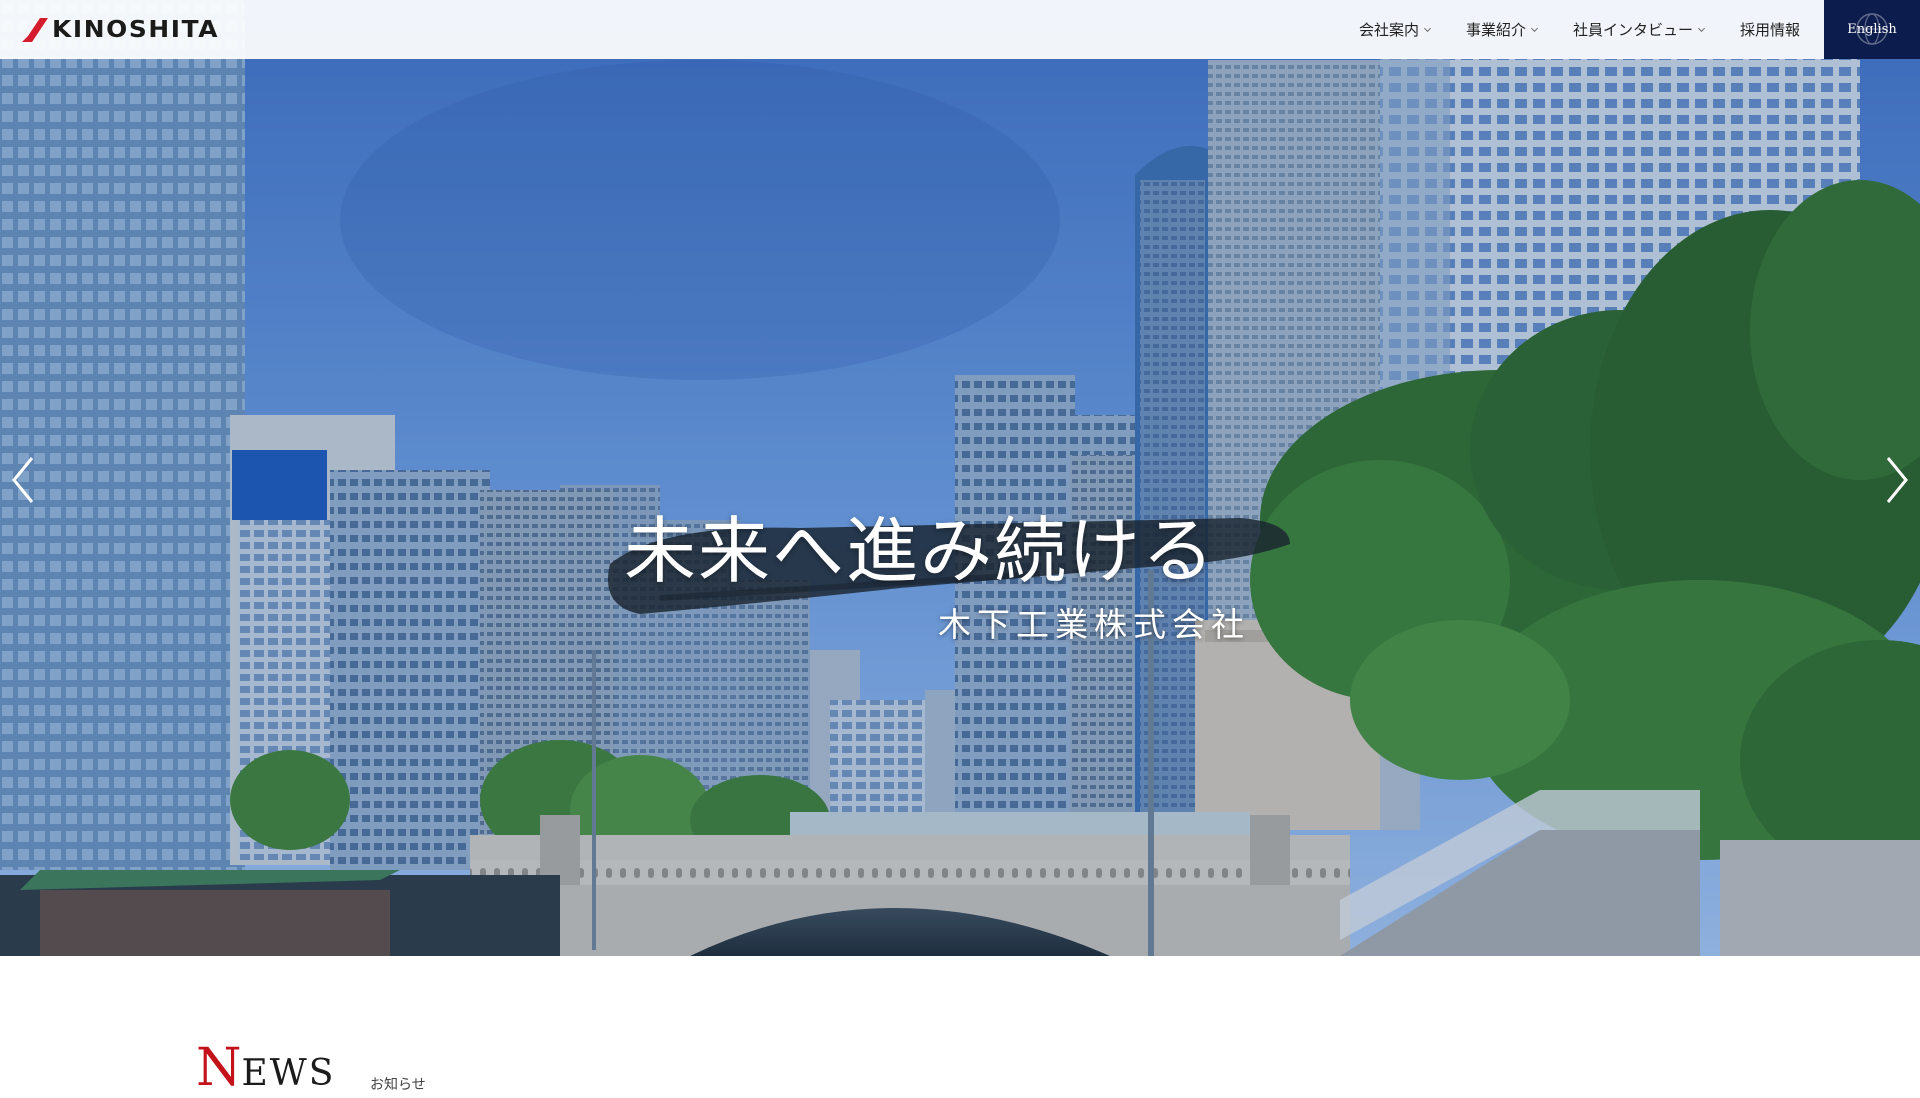 Image resolution: width=1920 pixels, height=1098 pixels. I want to click on slider-next-button, so click(1896, 480).